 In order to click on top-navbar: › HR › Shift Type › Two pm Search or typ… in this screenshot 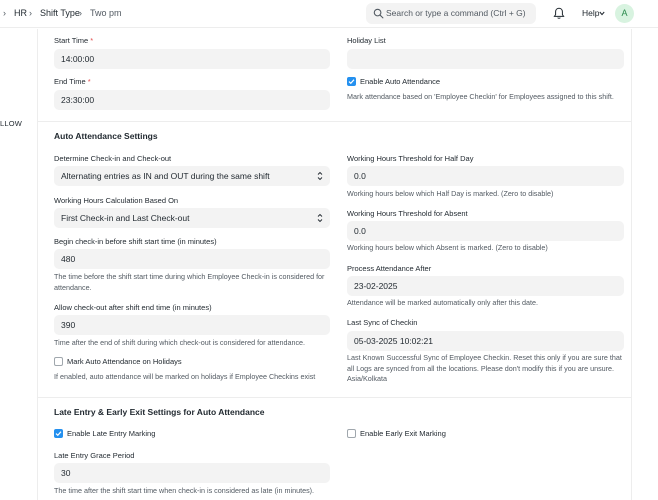, I will do `click(329, 14)`.